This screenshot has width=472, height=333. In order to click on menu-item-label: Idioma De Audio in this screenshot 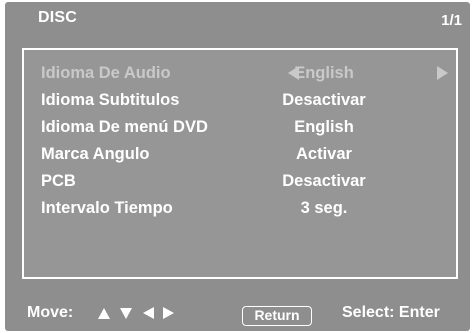, I will do `click(106, 73)`.